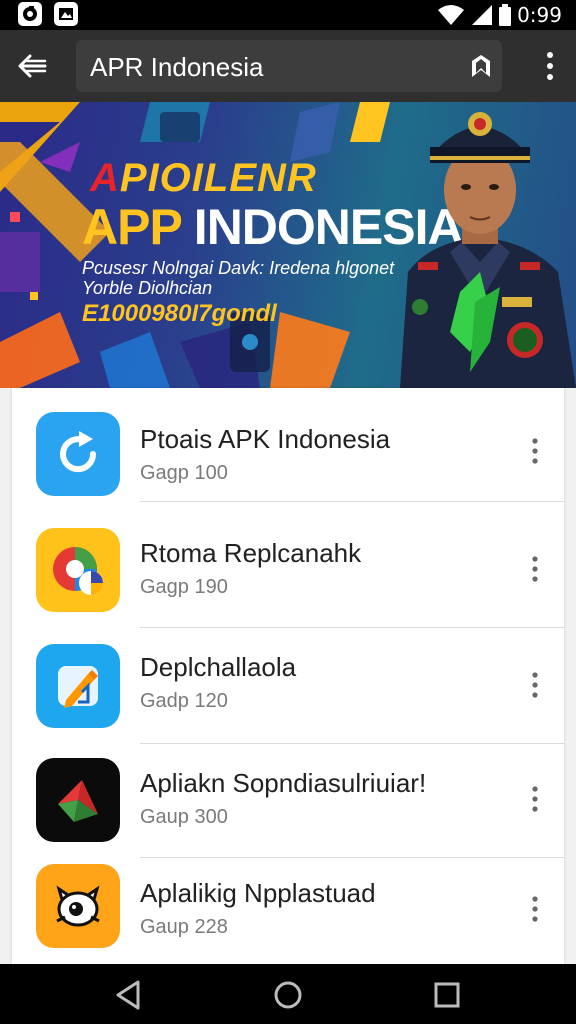 Image resolution: width=576 pixels, height=1024 pixels. Describe the element at coordinates (184, 587) in the screenshot. I see `app-size: Gagp 190` at that location.